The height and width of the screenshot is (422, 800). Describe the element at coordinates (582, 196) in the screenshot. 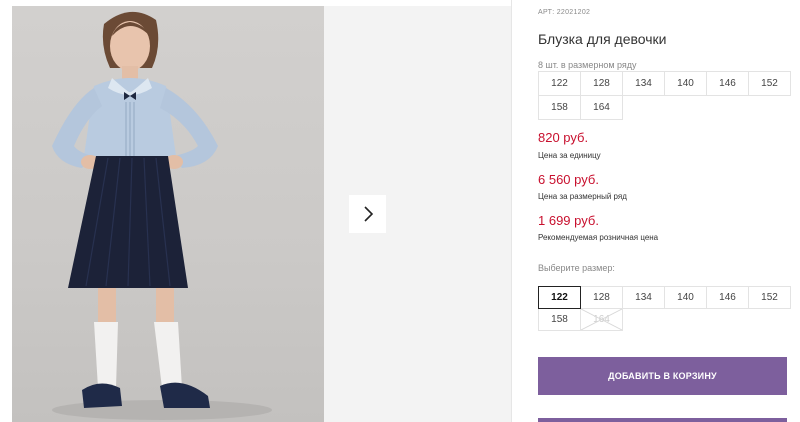

I see `size-row-price-caption: Цена за размерный ряд` at that location.